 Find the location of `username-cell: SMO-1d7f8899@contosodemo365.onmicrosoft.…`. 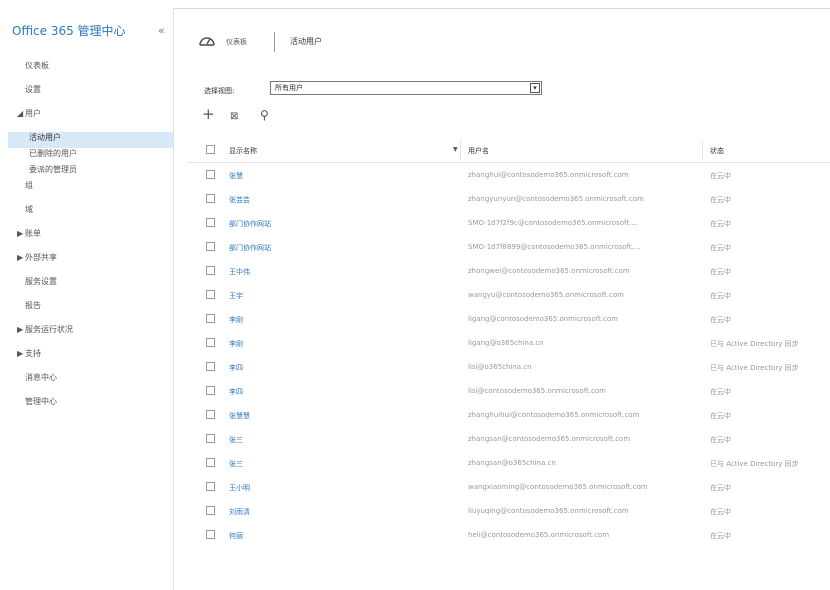

username-cell: SMO-1d7f8899@contosodemo365.onmicrosoft.… is located at coordinates (554, 247).